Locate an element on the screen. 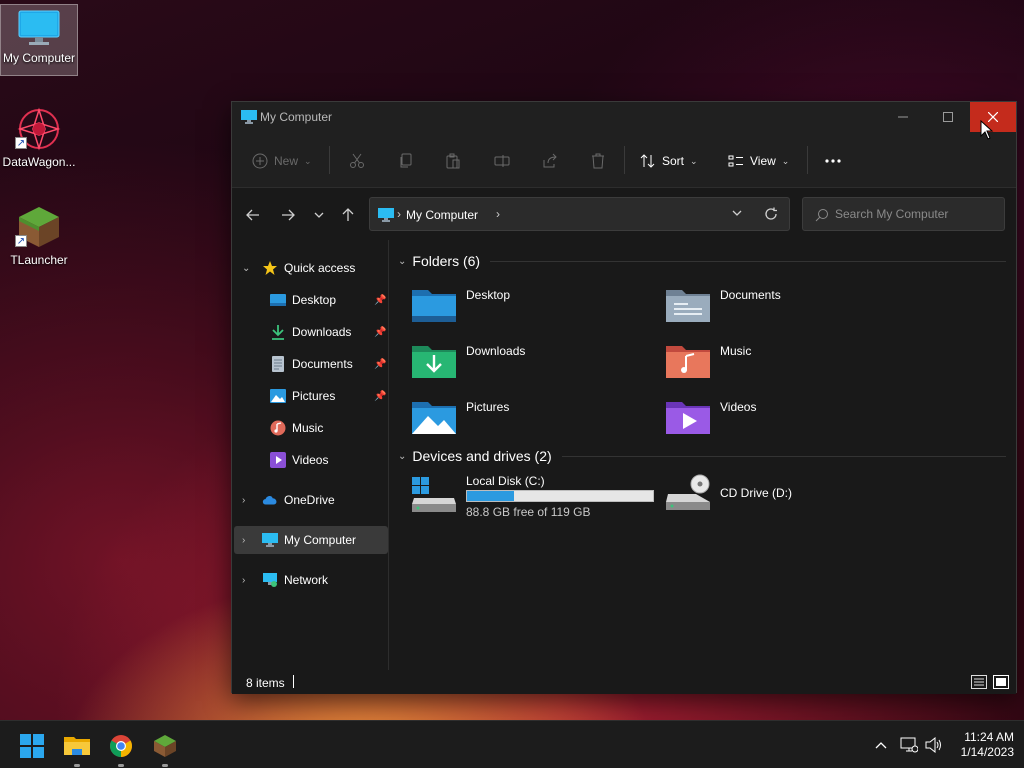 Image resolution: width=1024 pixels, height=768 pixels. view-button: View ⌄ is located at coordinates (758, 161).